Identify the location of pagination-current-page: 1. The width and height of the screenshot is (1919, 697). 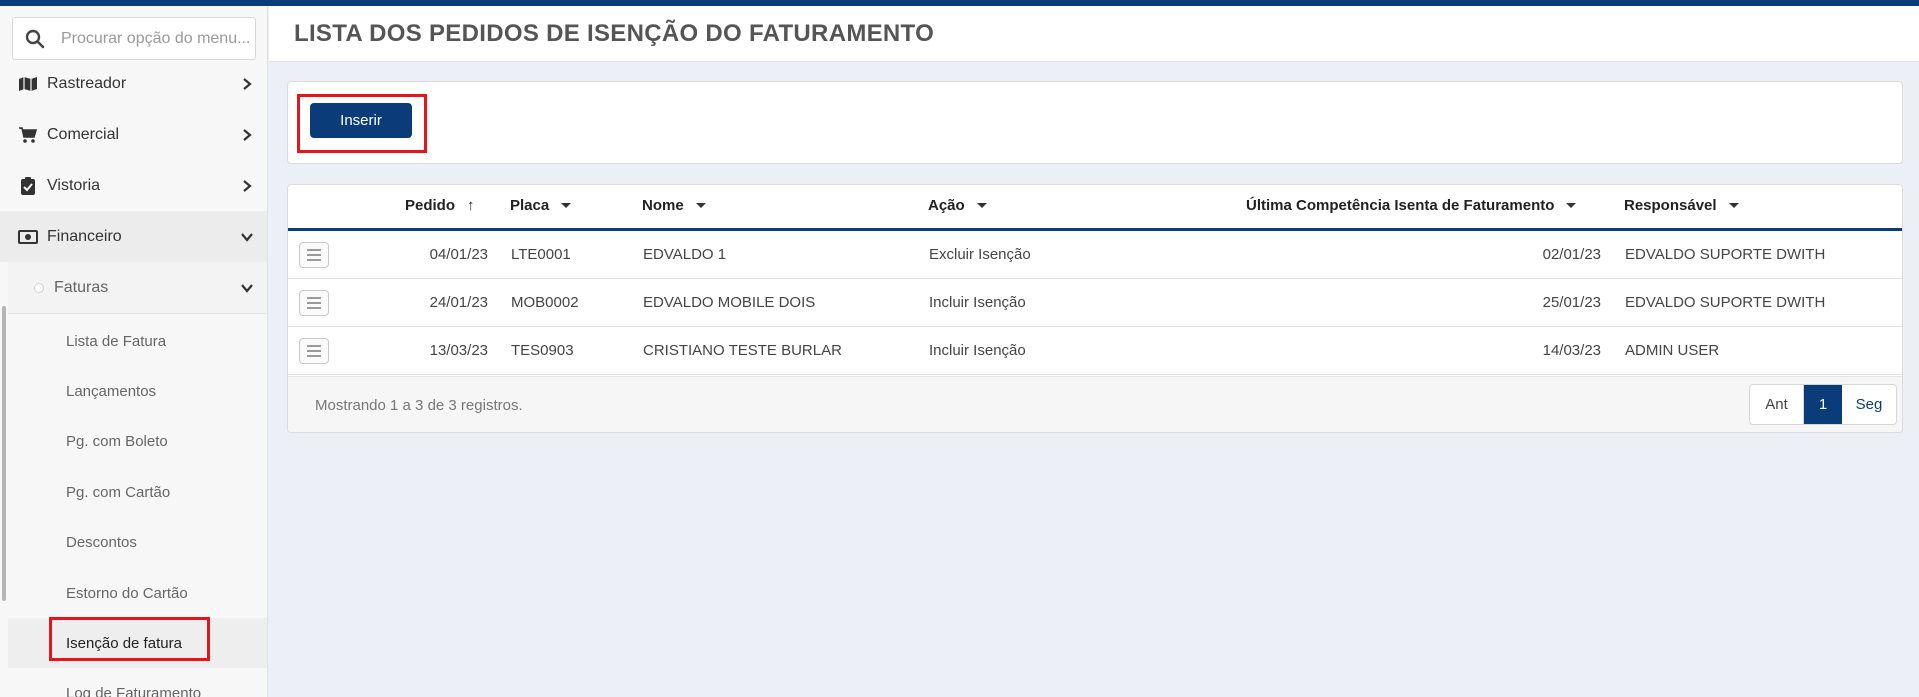
(1823, 404).